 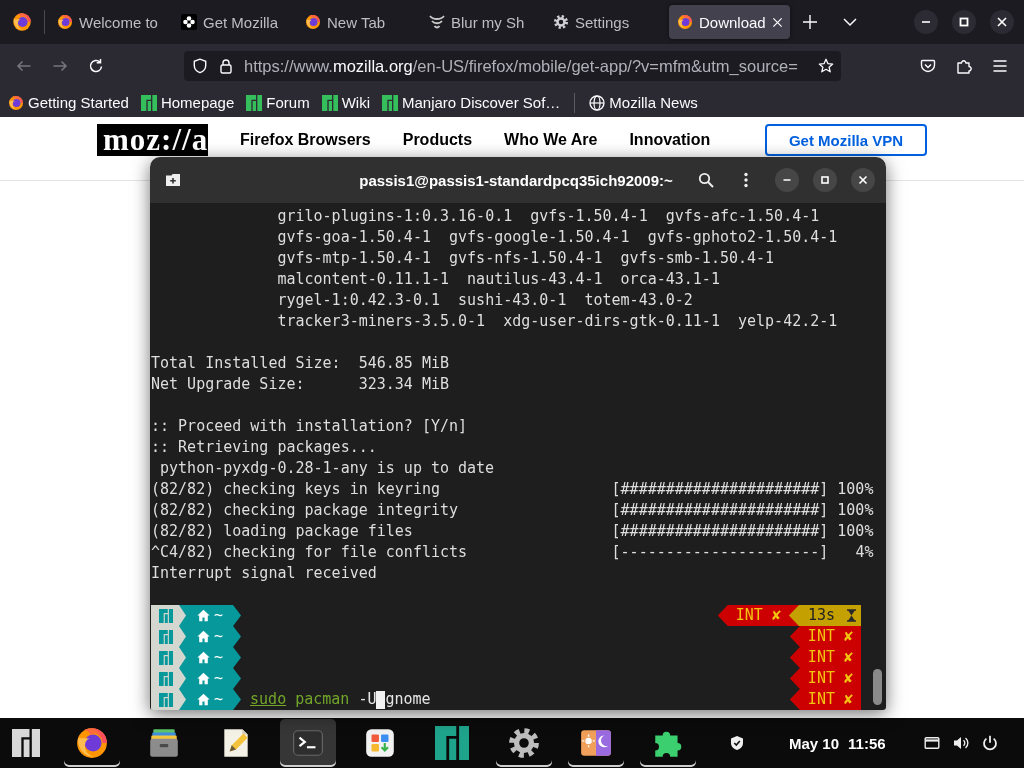 I want to click on terminal-line: gvfs-goa-1.50.4-1 gvfs-google-1.50.4-1 gvfs-gphoto2-1.50.4-1, so click(x=557, y=237).